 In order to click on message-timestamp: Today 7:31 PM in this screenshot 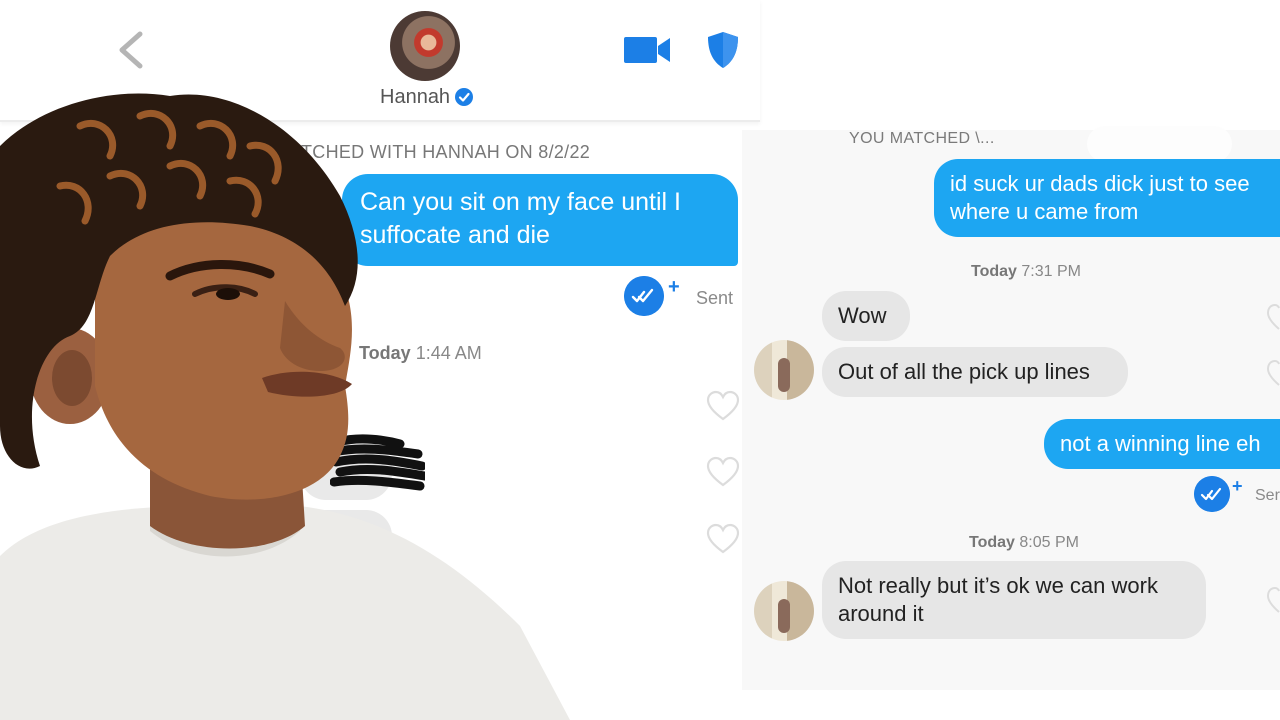, I will do `click(1026, 272)`.